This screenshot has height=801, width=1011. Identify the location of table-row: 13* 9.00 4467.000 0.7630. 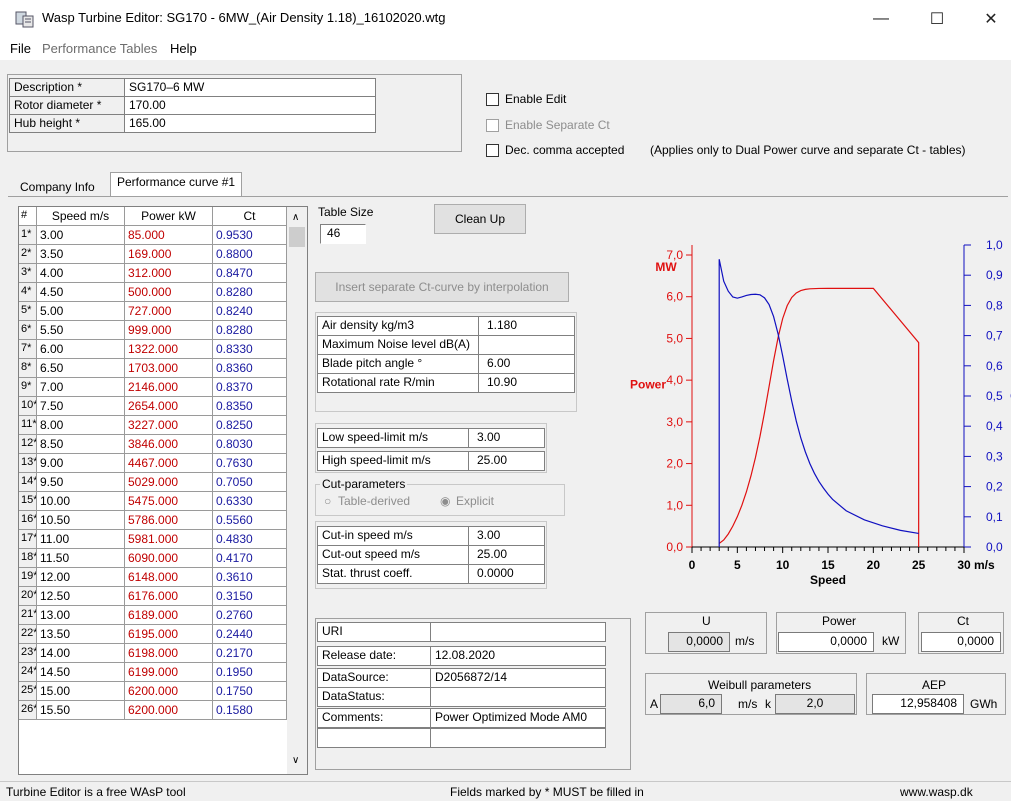
(153, 463).